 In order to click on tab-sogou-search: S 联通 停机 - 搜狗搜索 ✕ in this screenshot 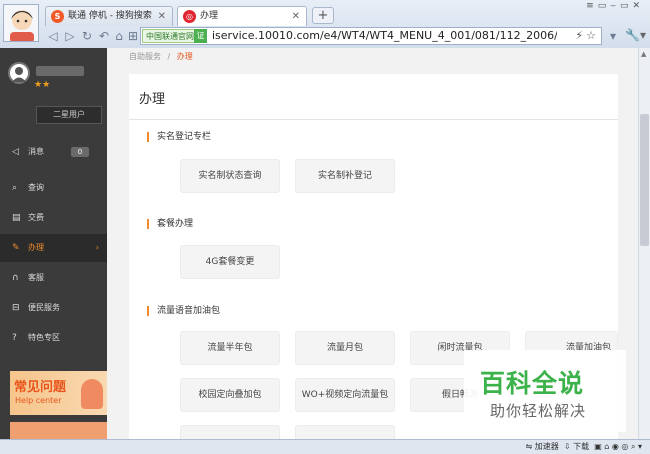, I will do `click(109, 16)`.